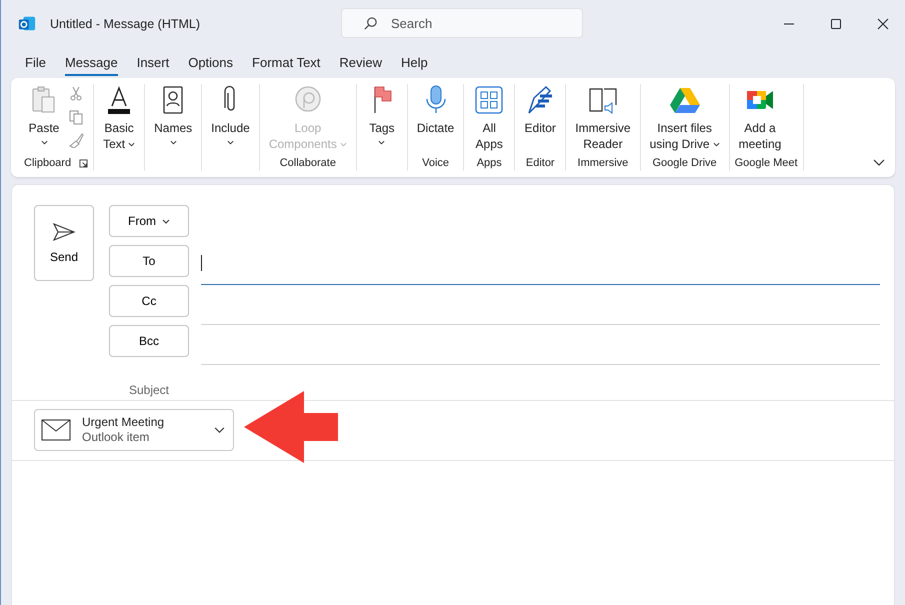 This screenshot has width=905, height=605. Describe the element at coordinates (883, 24) in the screenshot. I see `close-icon` at that location.